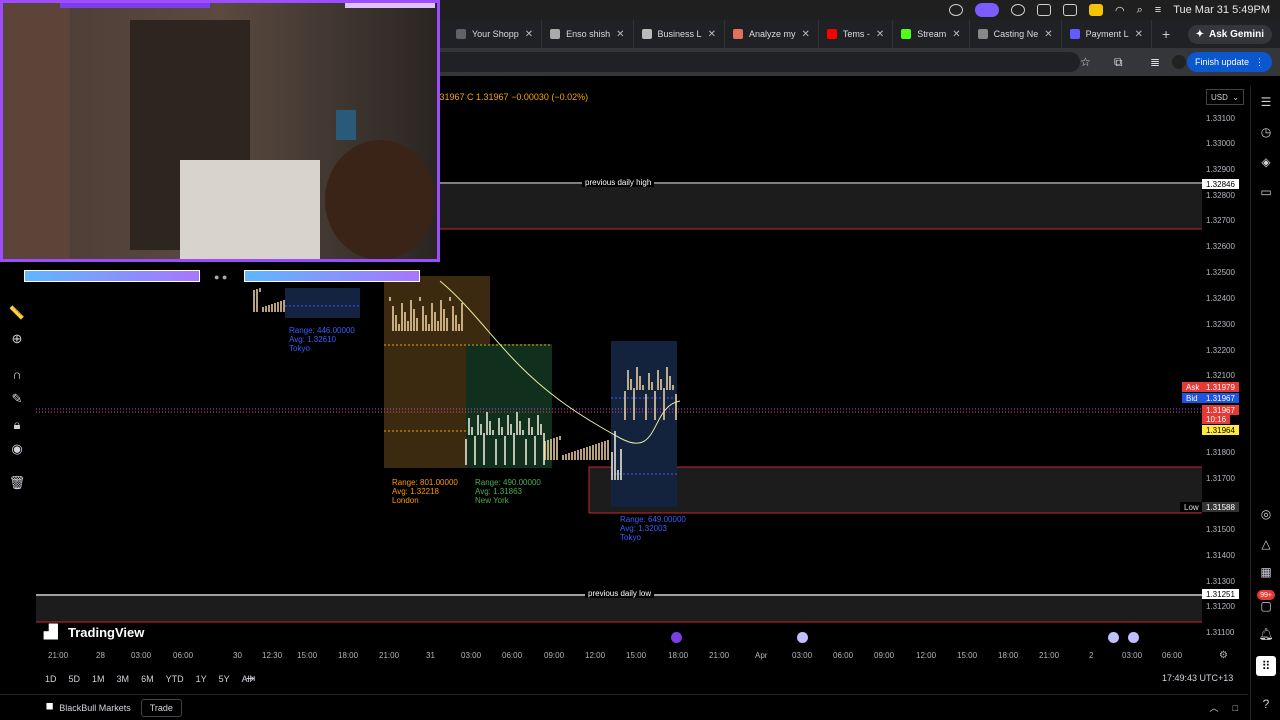 This screenshot has height=720, width=1280. Describe the element at coordinates (272, 655) in the screenshot. I see `time-label: 12:30` at that location.